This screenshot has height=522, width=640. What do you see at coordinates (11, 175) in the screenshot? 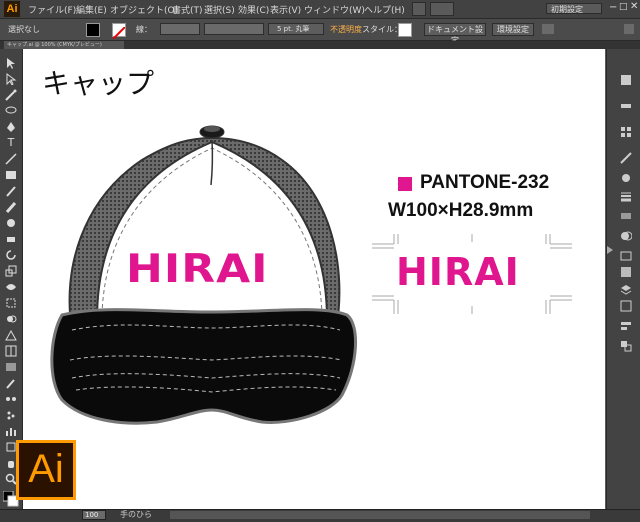
I see `rectangle-tool-icon` at bounding box center [11, 175].